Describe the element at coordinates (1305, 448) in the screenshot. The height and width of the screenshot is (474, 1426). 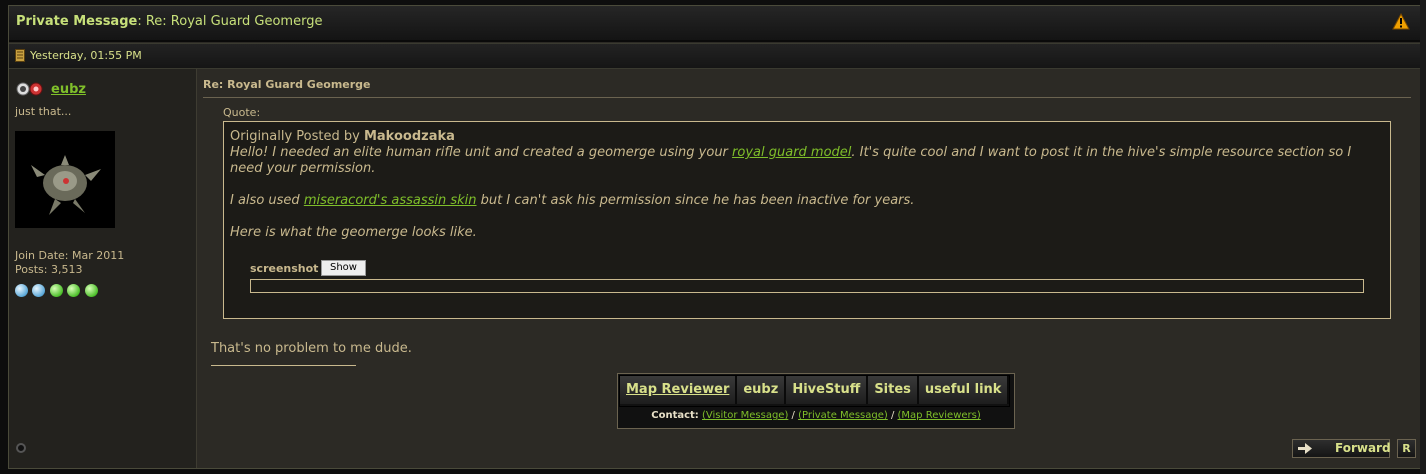
I see `forward-arrow-icon` at that location.